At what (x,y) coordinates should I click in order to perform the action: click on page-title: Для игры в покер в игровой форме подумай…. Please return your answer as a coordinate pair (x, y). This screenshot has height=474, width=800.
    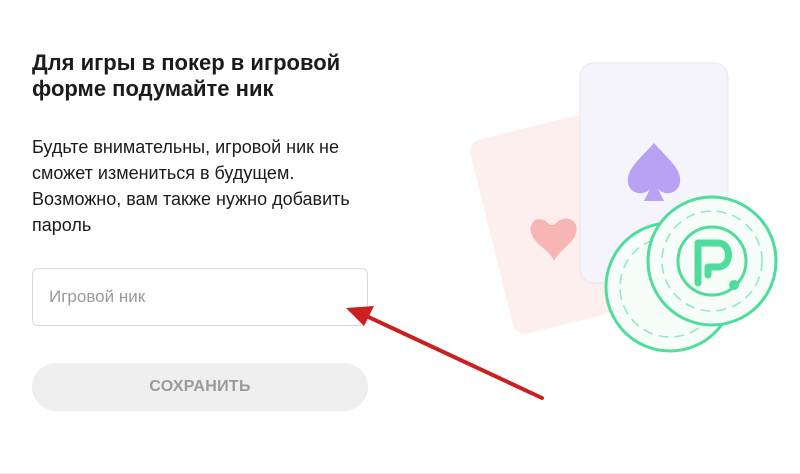
    Looking at the image, I should click on (186, 75).